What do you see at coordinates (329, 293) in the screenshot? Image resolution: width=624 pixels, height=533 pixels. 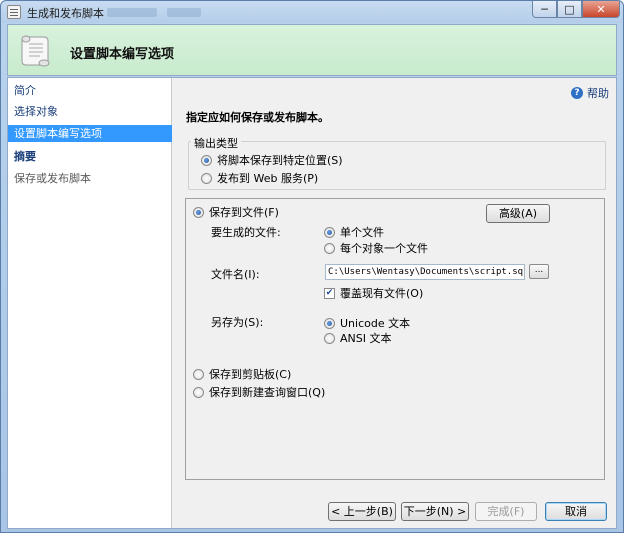 I see `checkbox-indicator: ✔` at bounding box center [329, 293].